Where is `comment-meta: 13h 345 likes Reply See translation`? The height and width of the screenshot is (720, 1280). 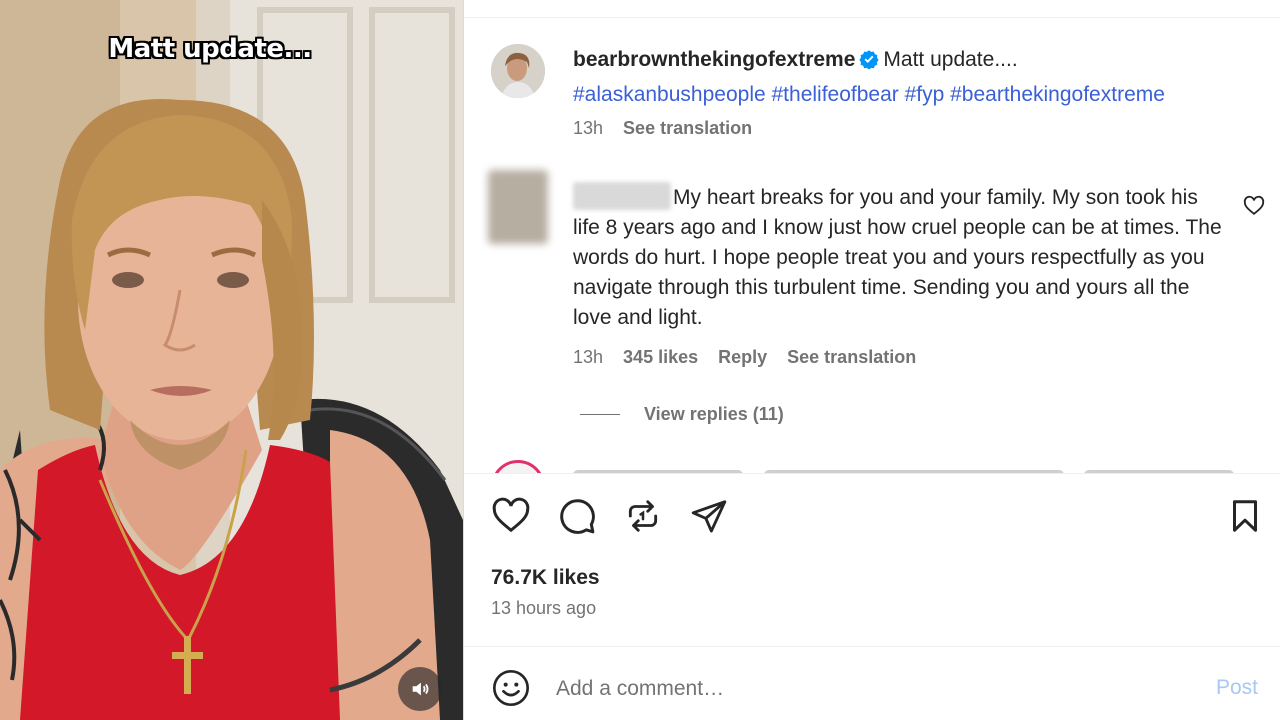
comment-meta: 13h 345 likes Reply See translation is located at coordinates (744, 357).